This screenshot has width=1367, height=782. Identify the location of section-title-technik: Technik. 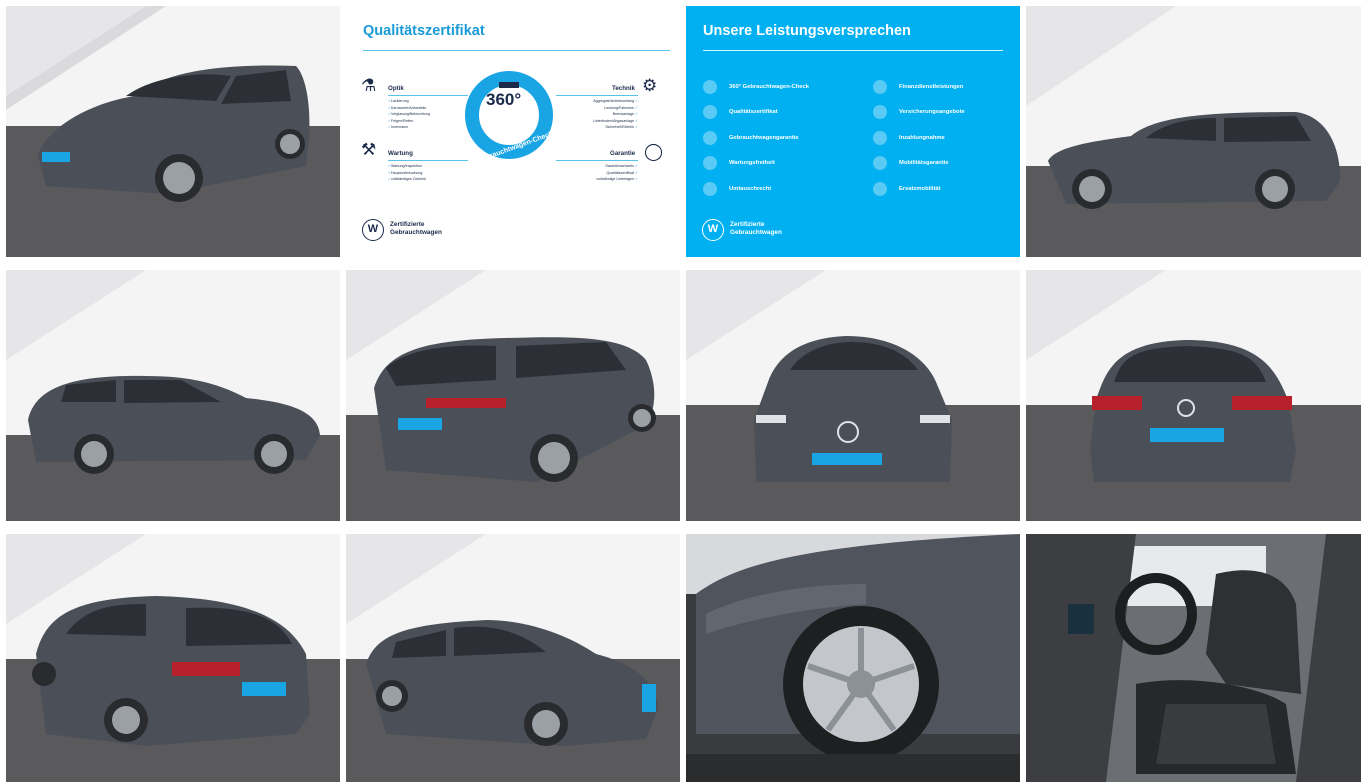
(623, 88).